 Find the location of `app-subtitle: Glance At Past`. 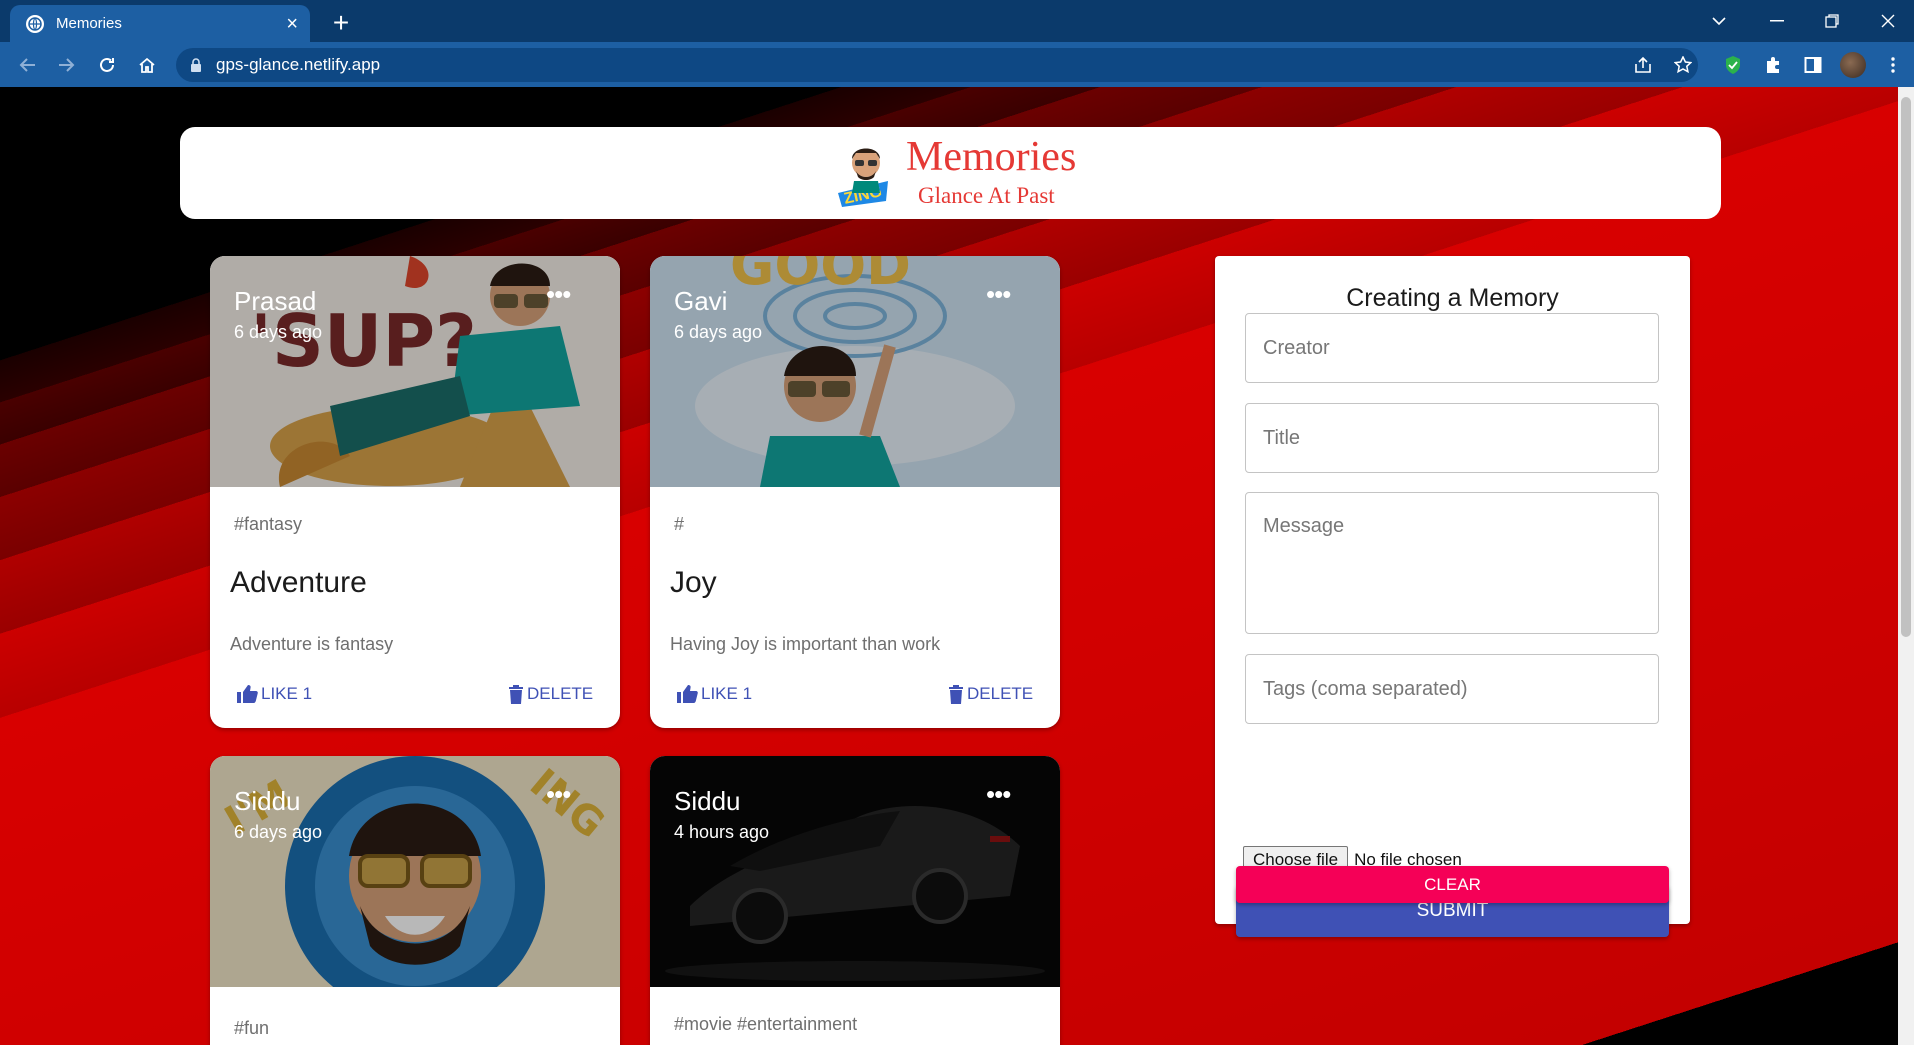

app-subtitle: Glance At Past is located at coordinates (986, 195).